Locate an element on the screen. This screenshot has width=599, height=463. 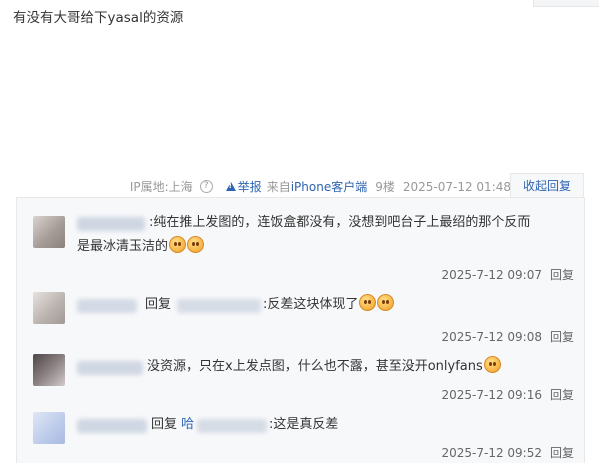
client-info: 来自iPhone客户端 is located at coordinates (317, 186).